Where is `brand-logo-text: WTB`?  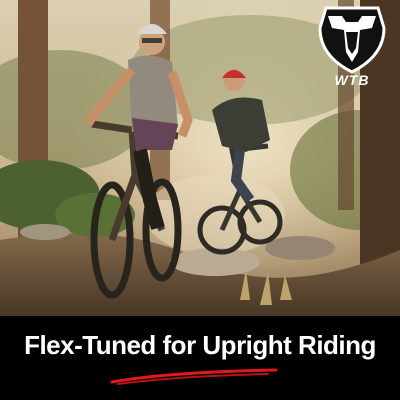 brand-logo-text: WTB is located at coordinates (352, 80).